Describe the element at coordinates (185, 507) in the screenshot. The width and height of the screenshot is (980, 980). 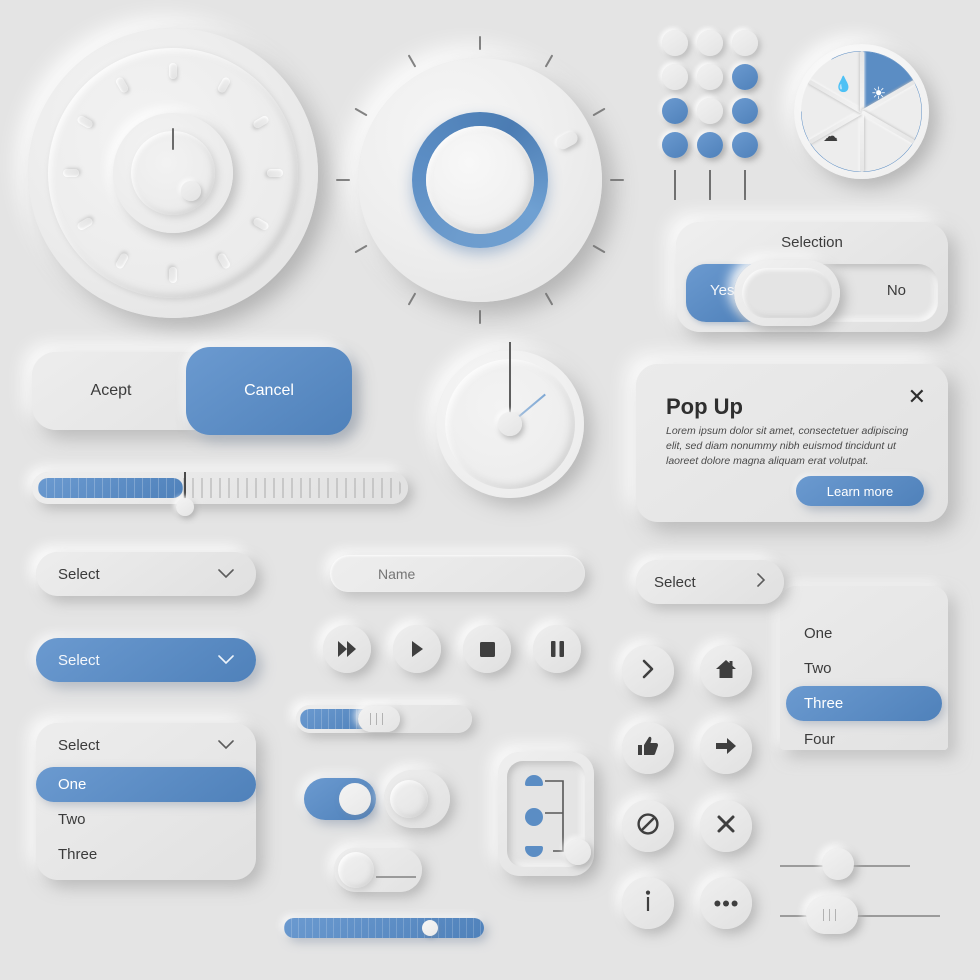
I see `tick-slider-handle` at that location.